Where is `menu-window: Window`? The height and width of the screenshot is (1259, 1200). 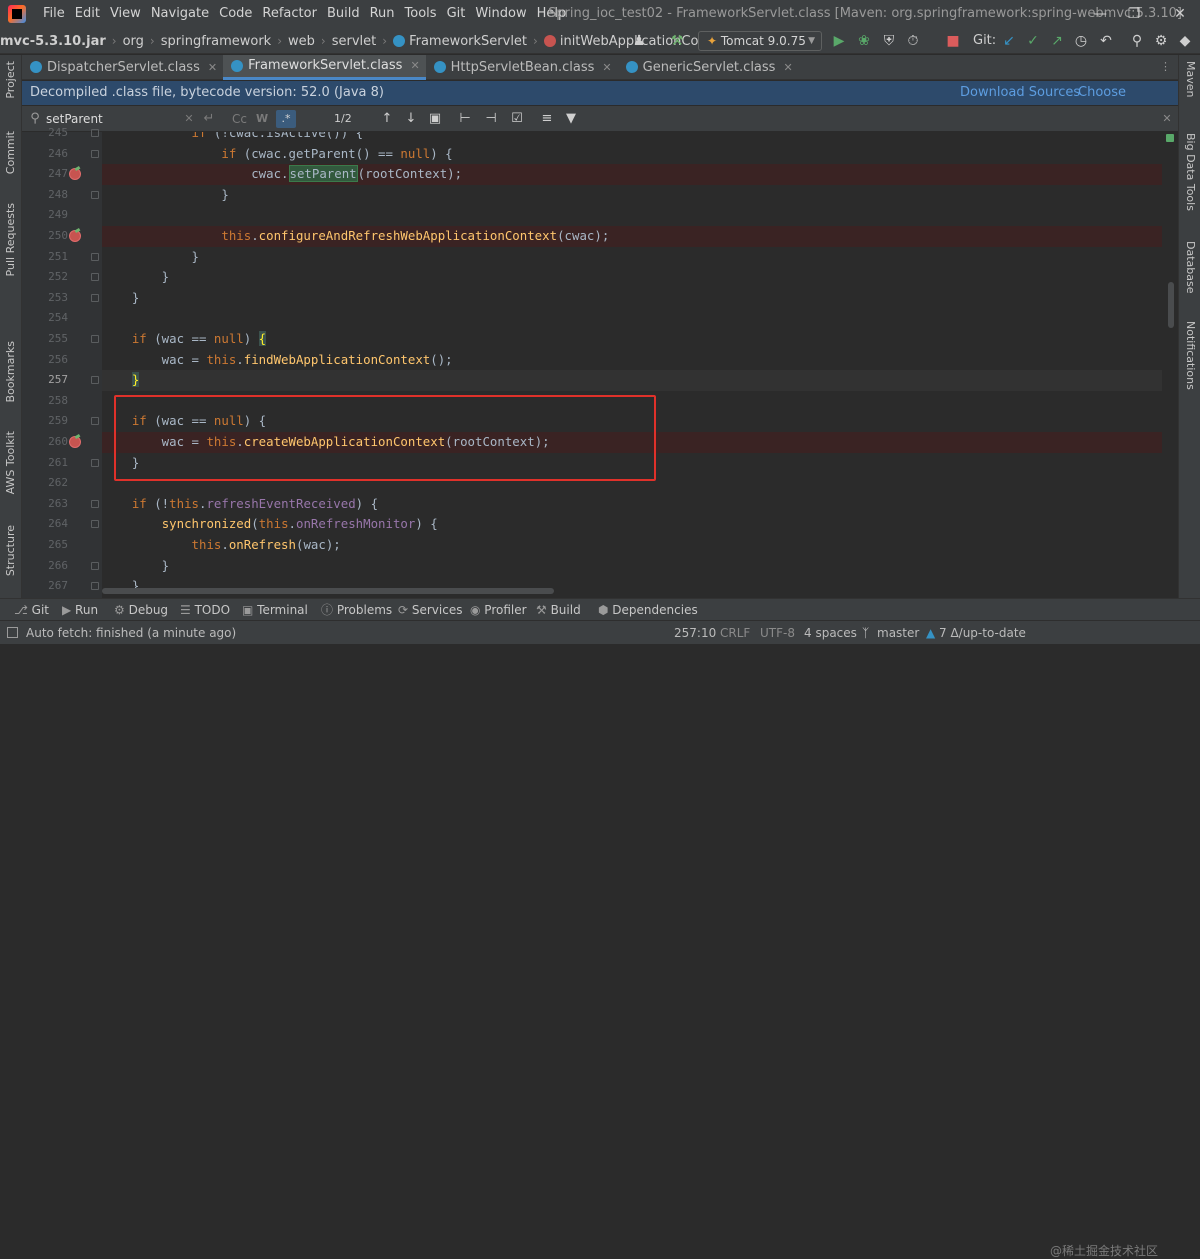
menu-window: Window is located at coordinates (500, 14).